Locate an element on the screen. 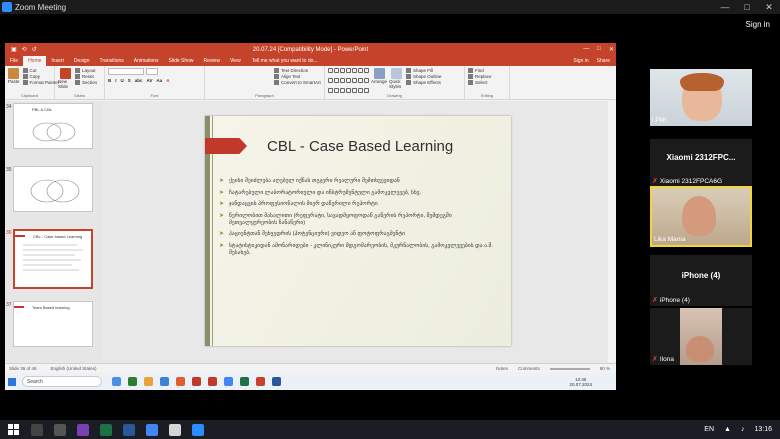 This screenshot has height=439, width=780. tab-slide-show: Slide Show is located at coordinates (181, 61).